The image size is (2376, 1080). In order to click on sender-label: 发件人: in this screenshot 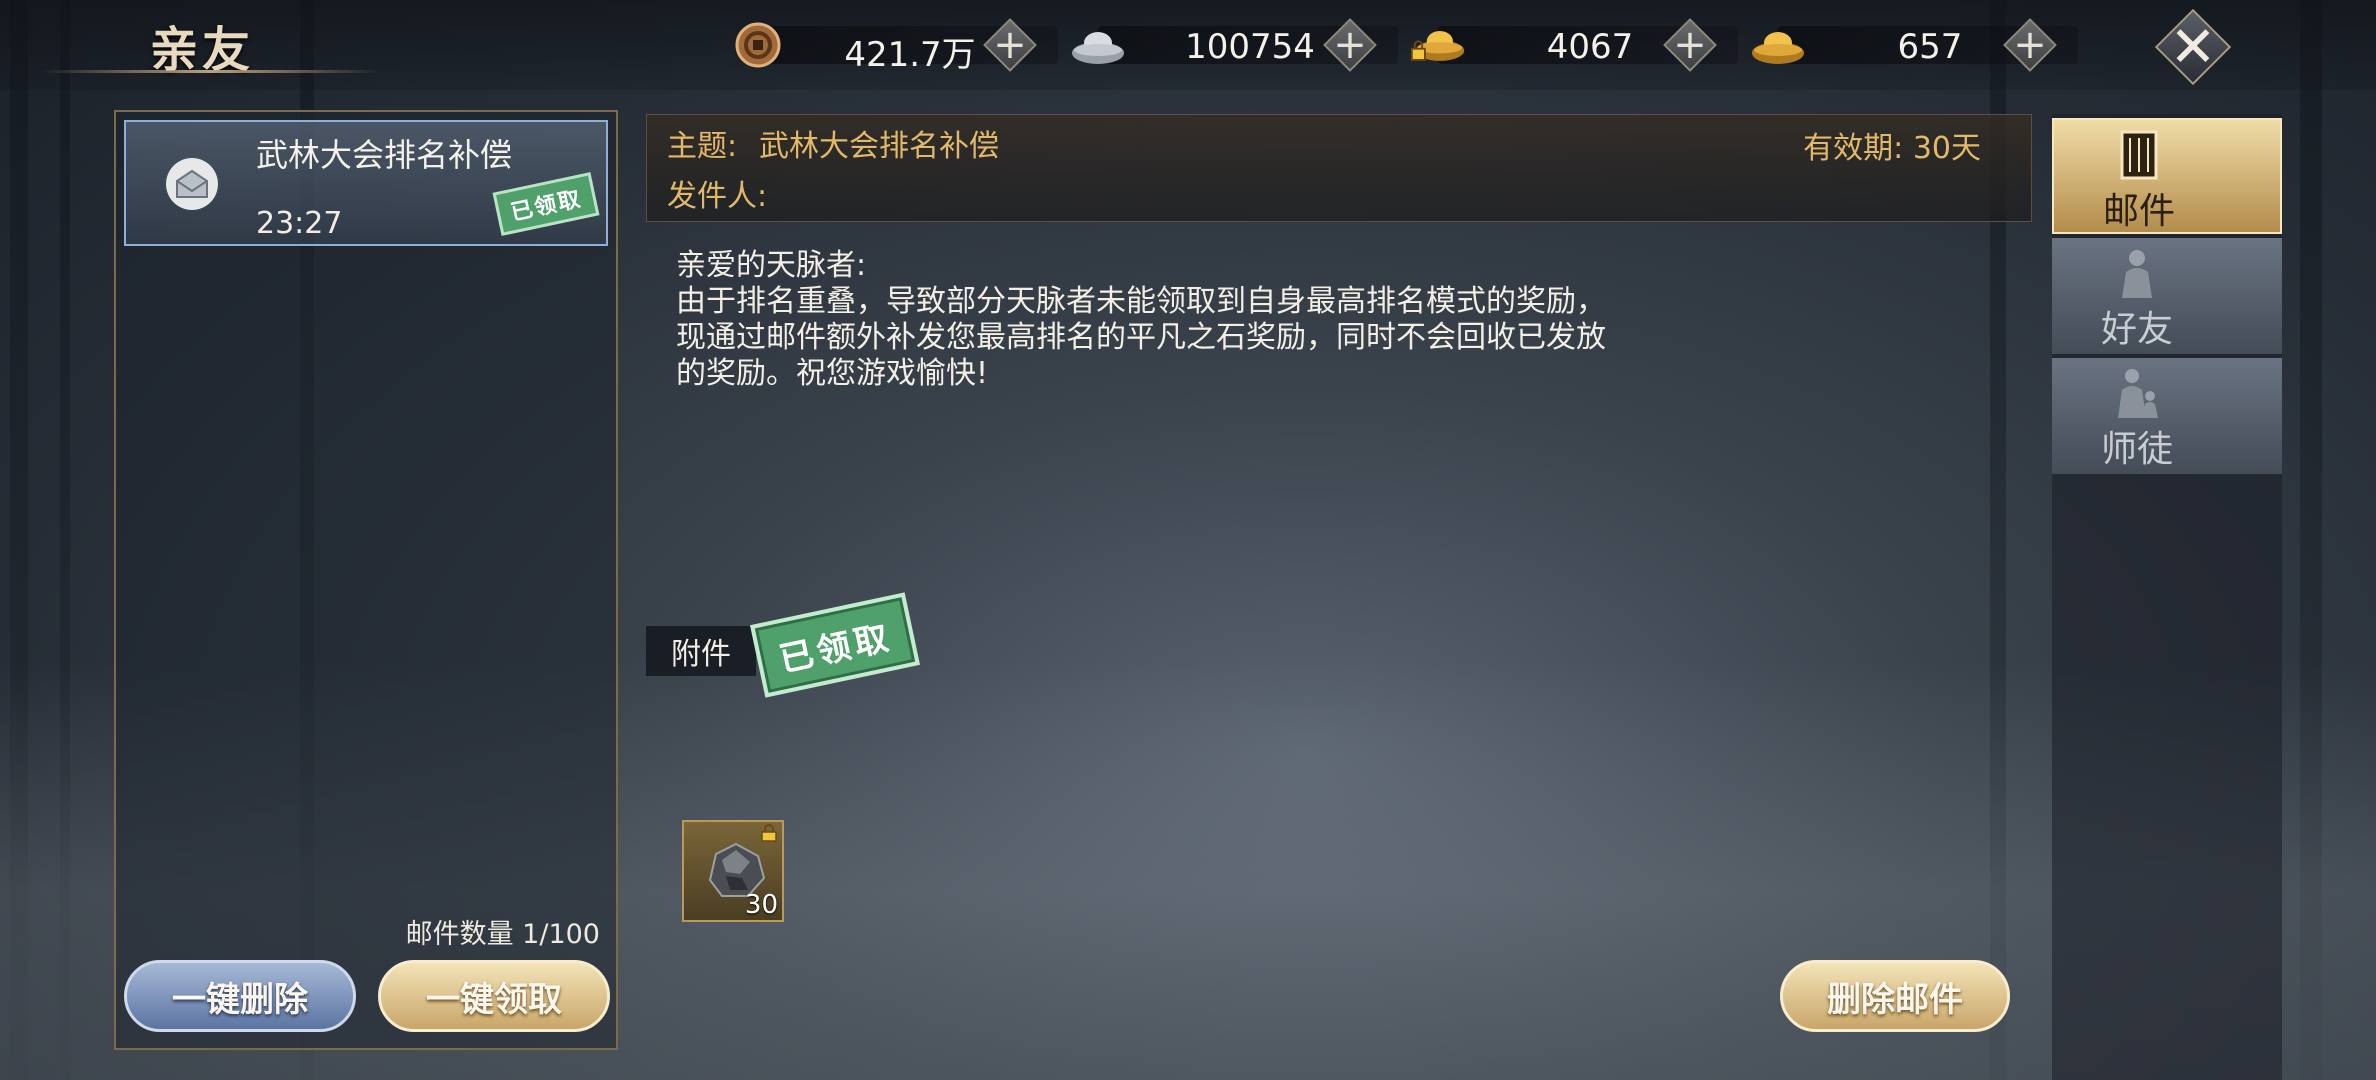, I will do `click(717, 196)`.